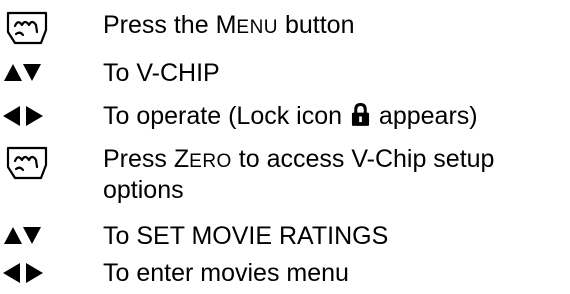 This screenshot has width=570, height=294. I want to click on step-1-text: Press the MENU button, so click(229, 25).